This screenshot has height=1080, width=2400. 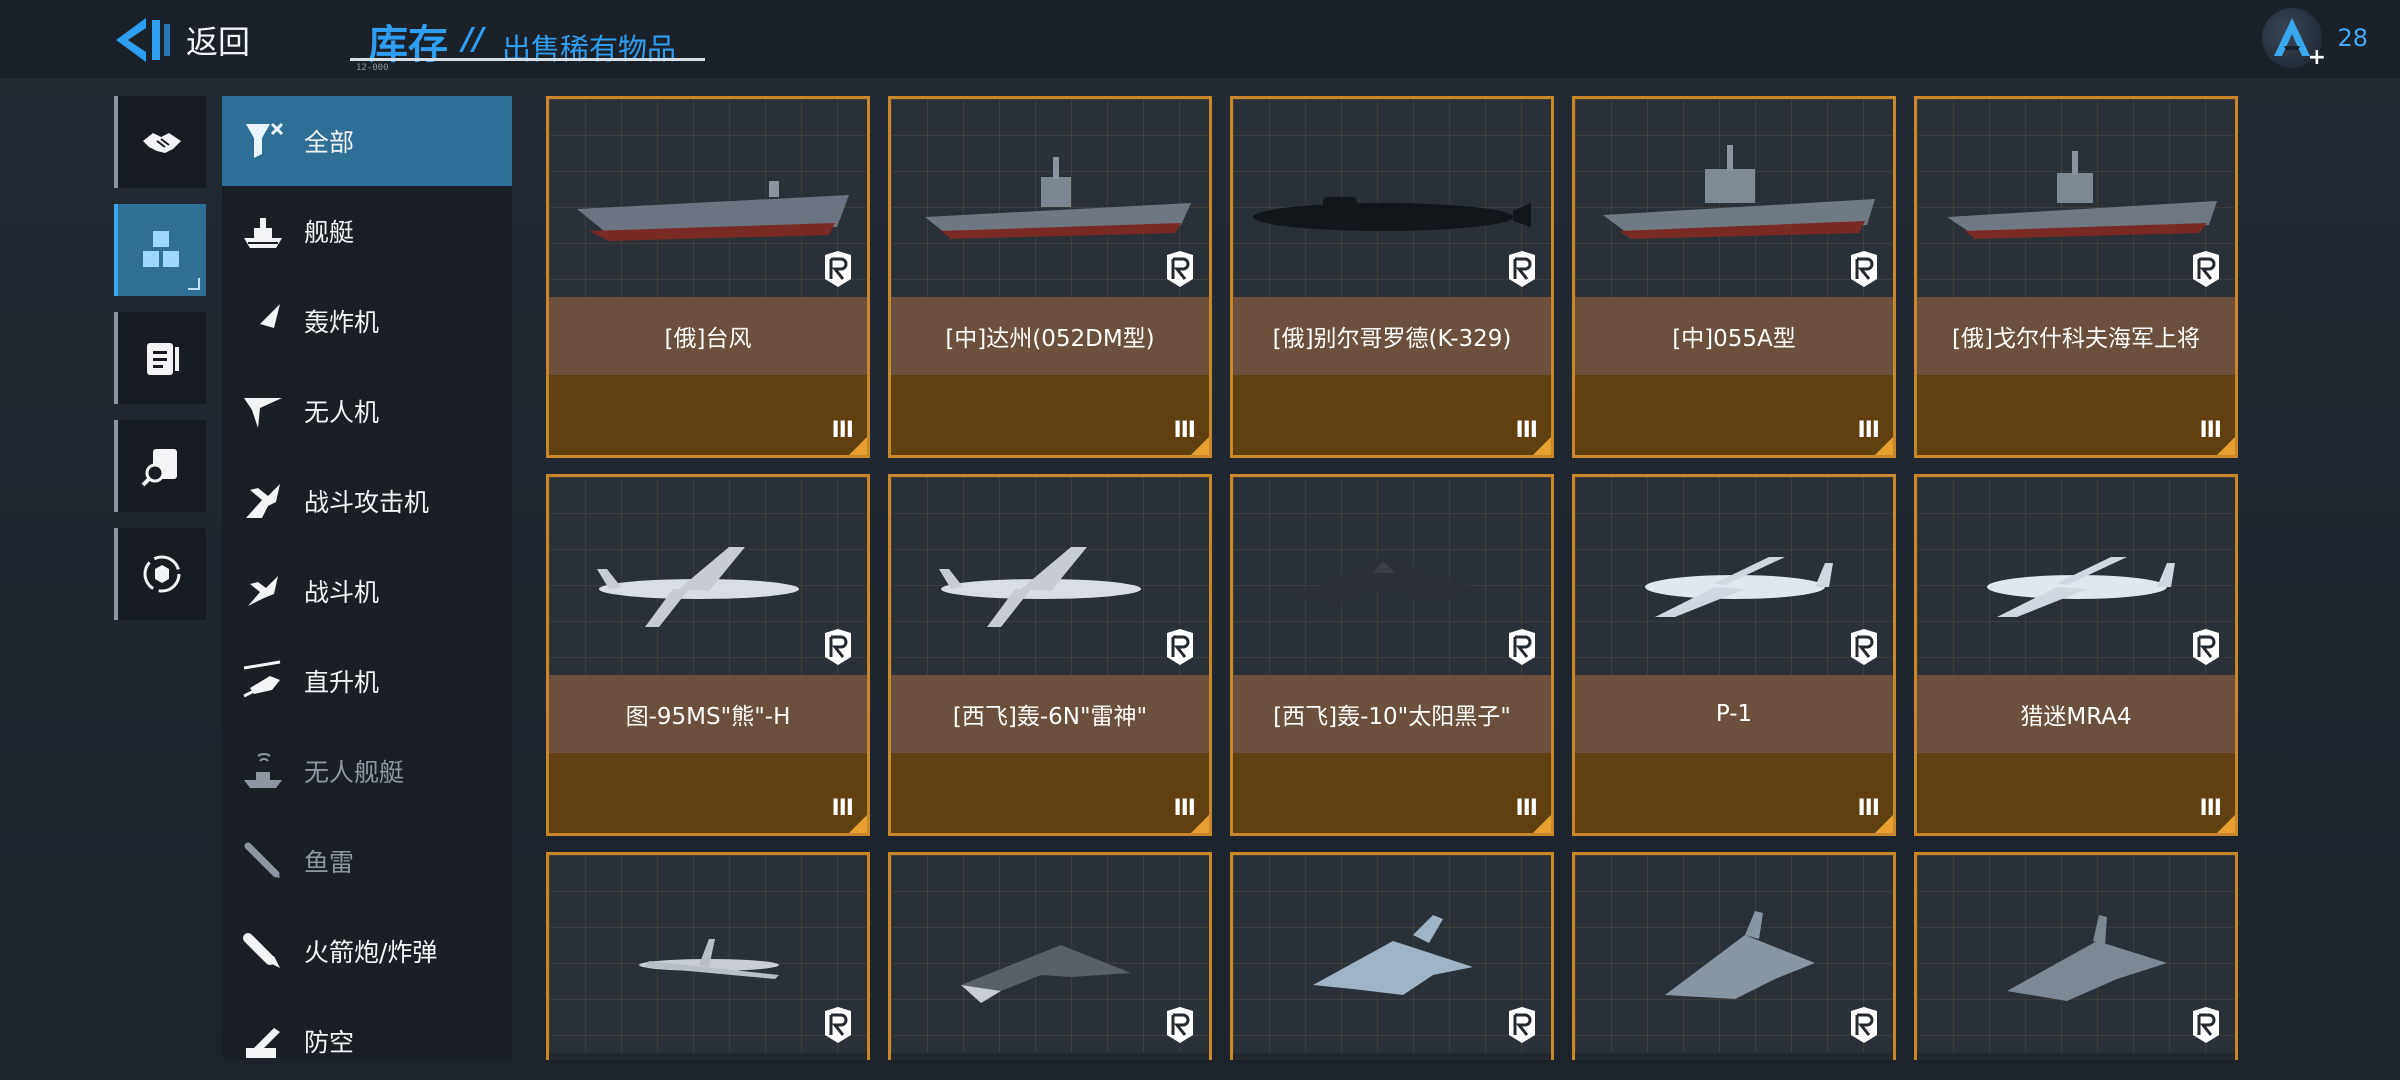 I want to click on torpedo-icon, so click(x=263, y=861).